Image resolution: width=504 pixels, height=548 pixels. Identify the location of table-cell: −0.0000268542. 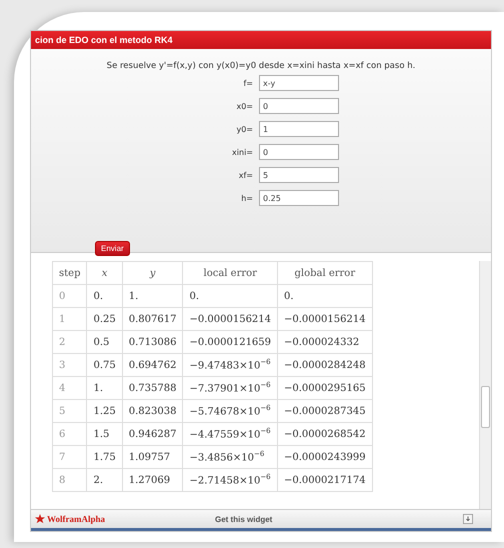
(325, 434).